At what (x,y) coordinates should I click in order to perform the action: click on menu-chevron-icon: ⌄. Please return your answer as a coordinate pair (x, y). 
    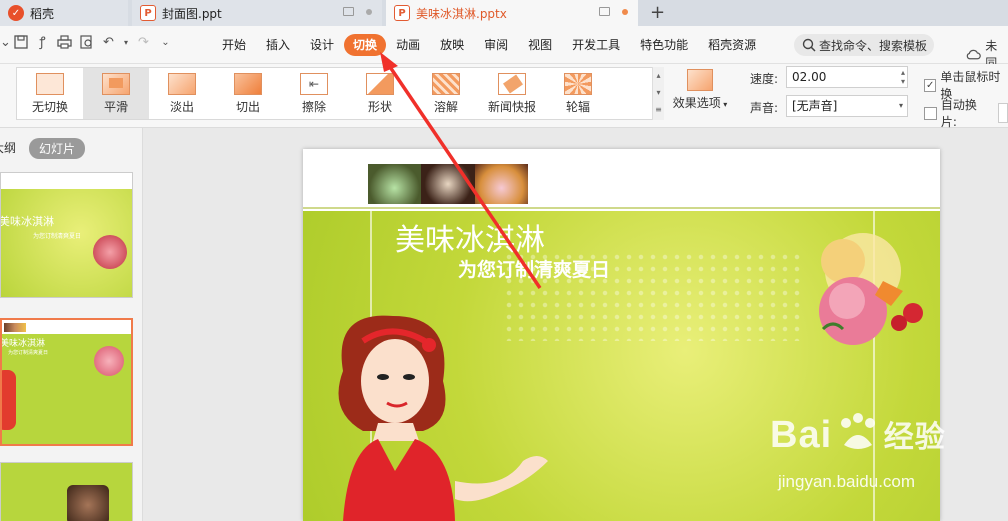
    Looking at the image, I should click on (5, 42).